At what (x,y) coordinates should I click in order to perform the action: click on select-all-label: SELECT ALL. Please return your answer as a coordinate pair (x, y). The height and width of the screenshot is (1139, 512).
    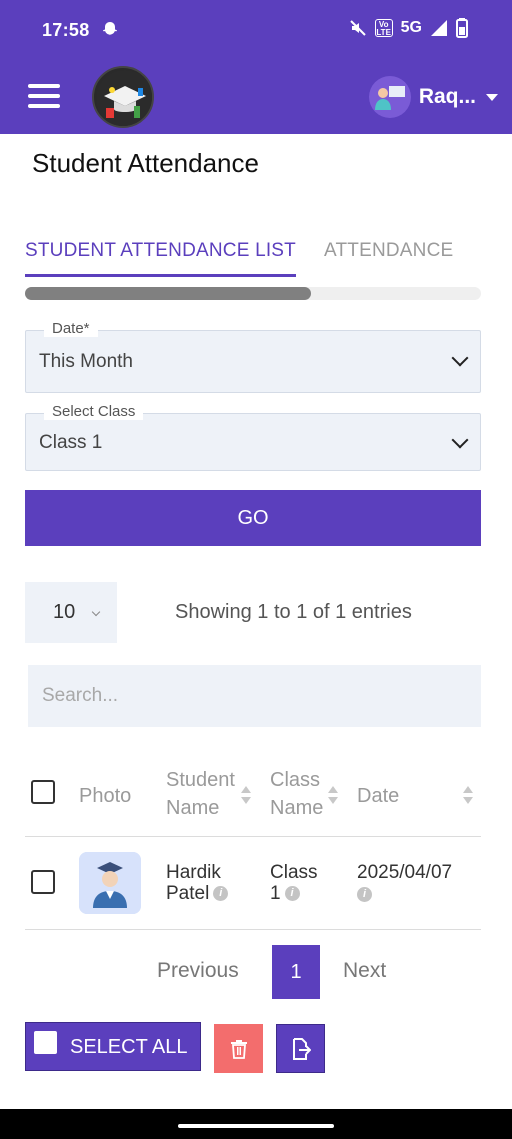
    Looking at the image, I should click on (129, 1047).